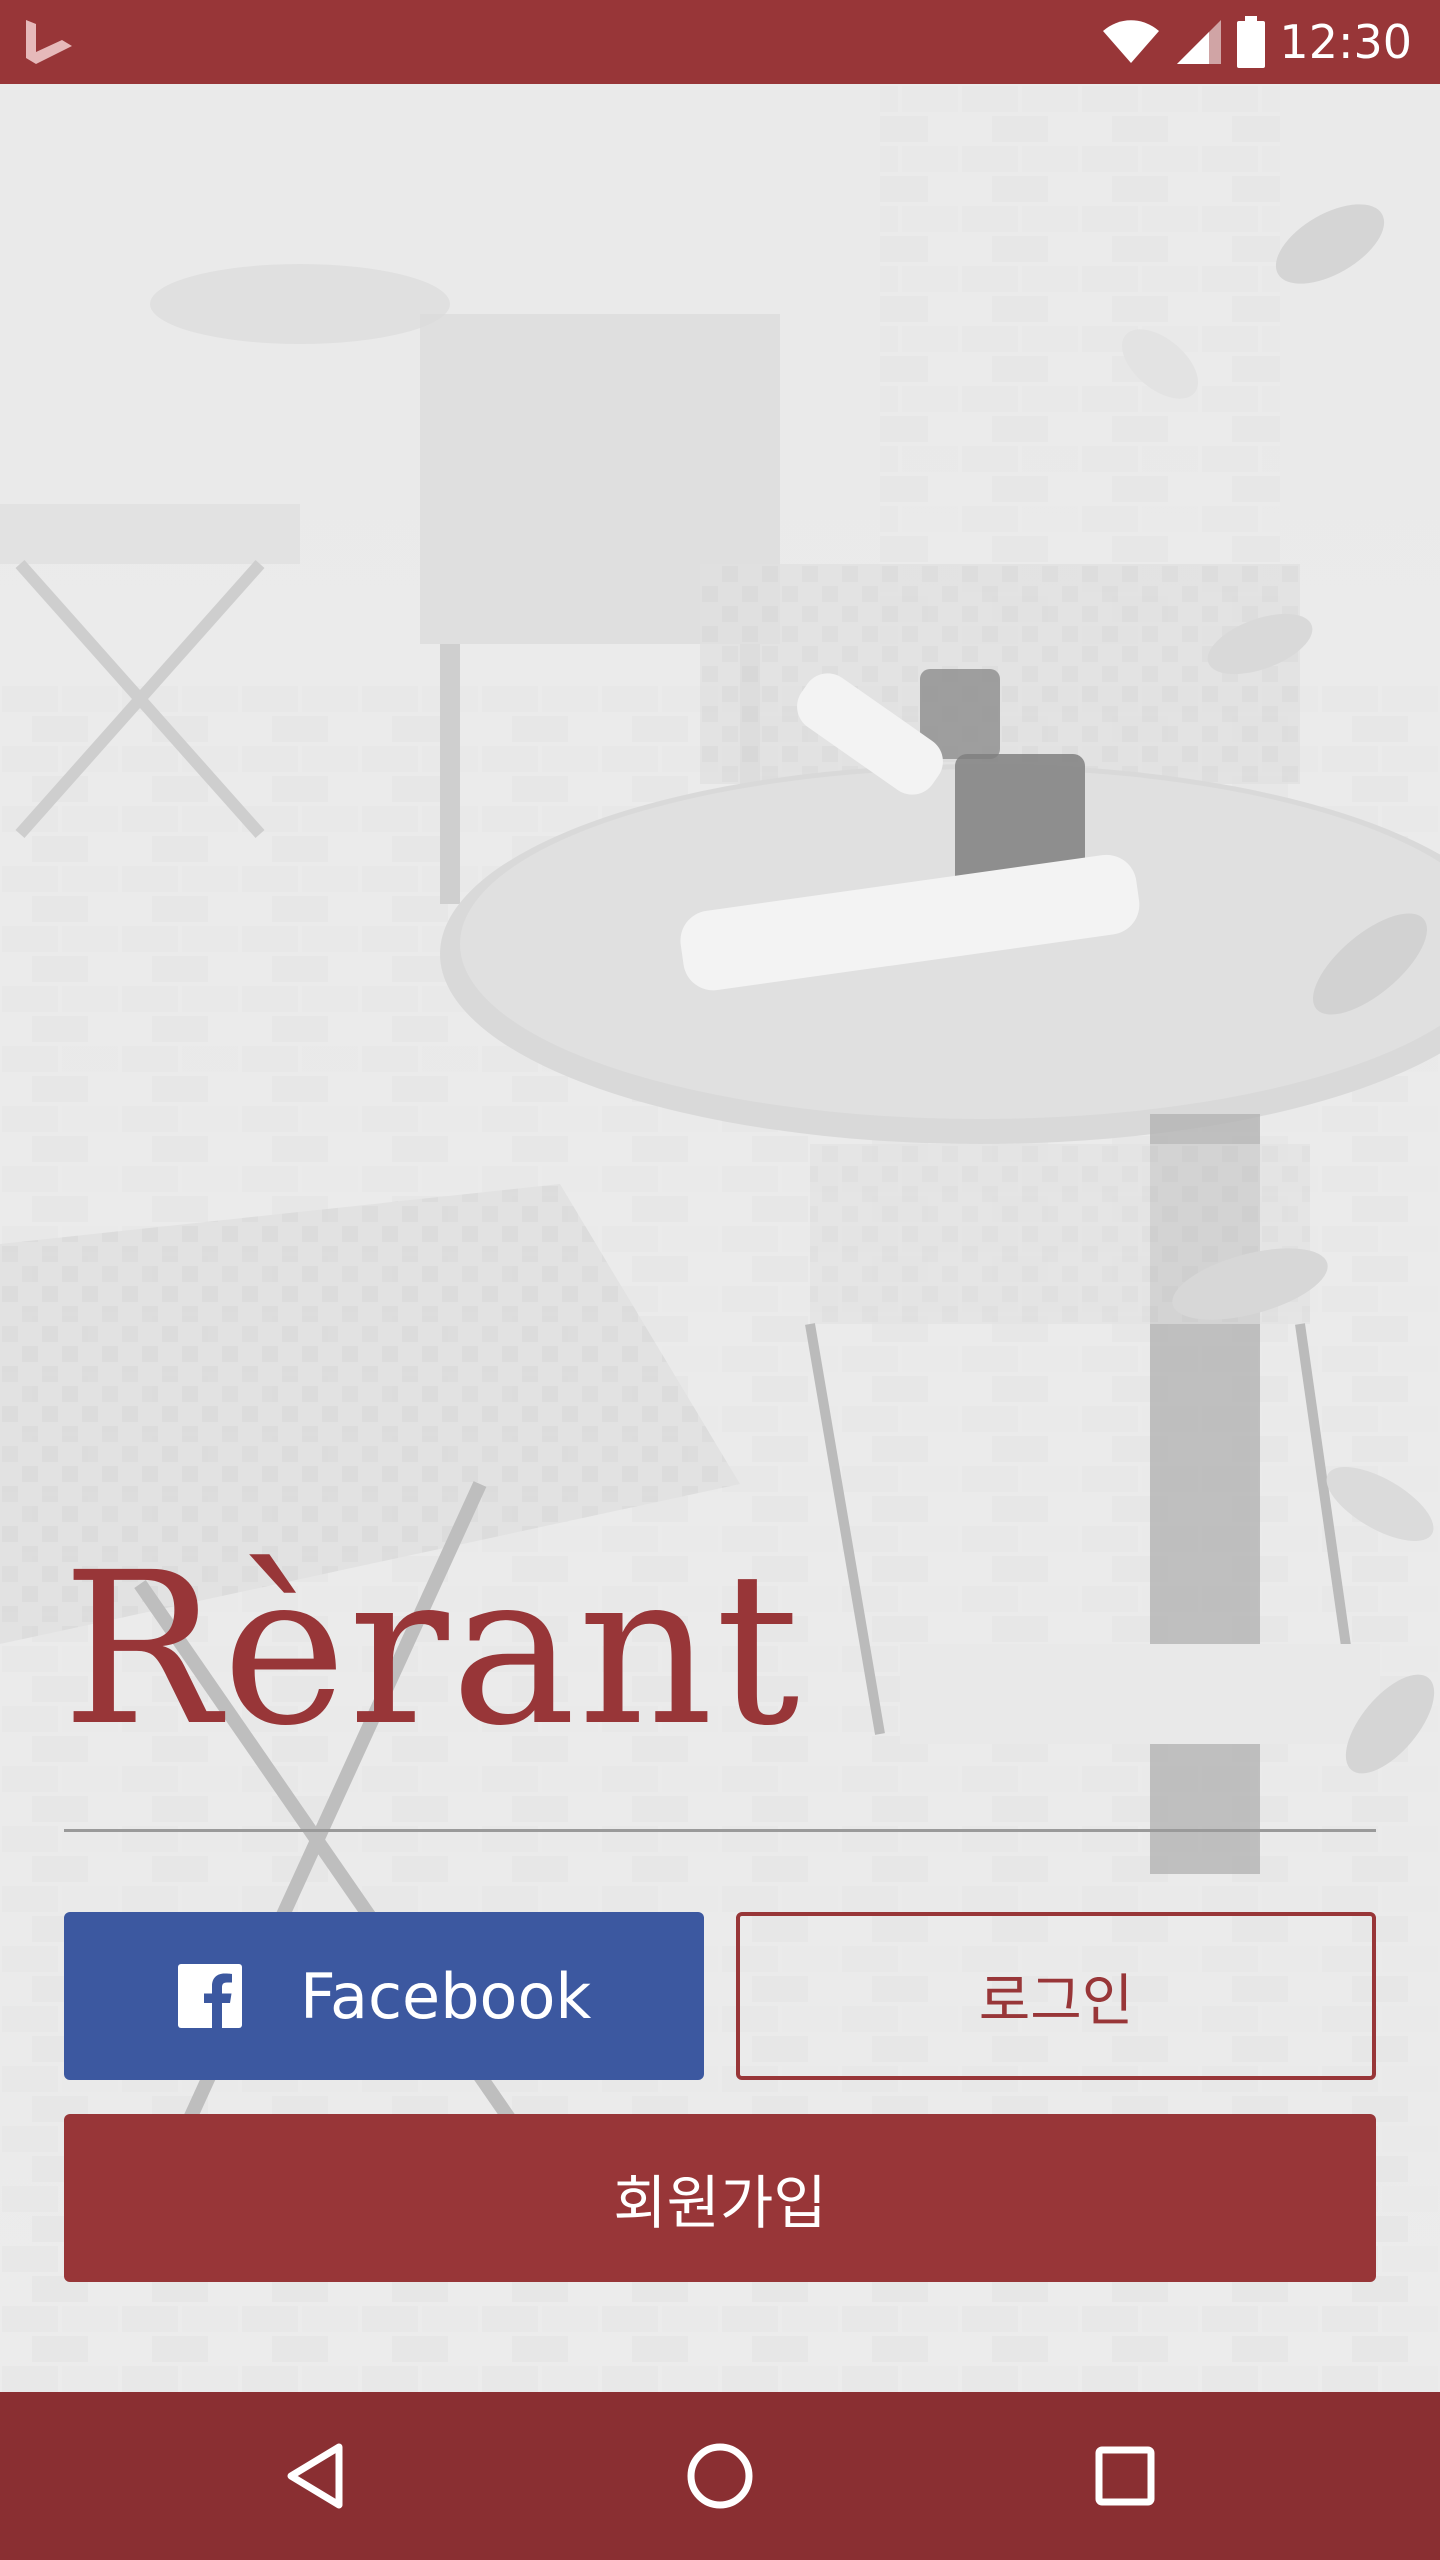 Image resolution: width=1440 pixels, height=2560 pixels. Describe the element at coordinates (1056, 2001) in the screenshot. I see `login-button-label: 로그인` at that location.